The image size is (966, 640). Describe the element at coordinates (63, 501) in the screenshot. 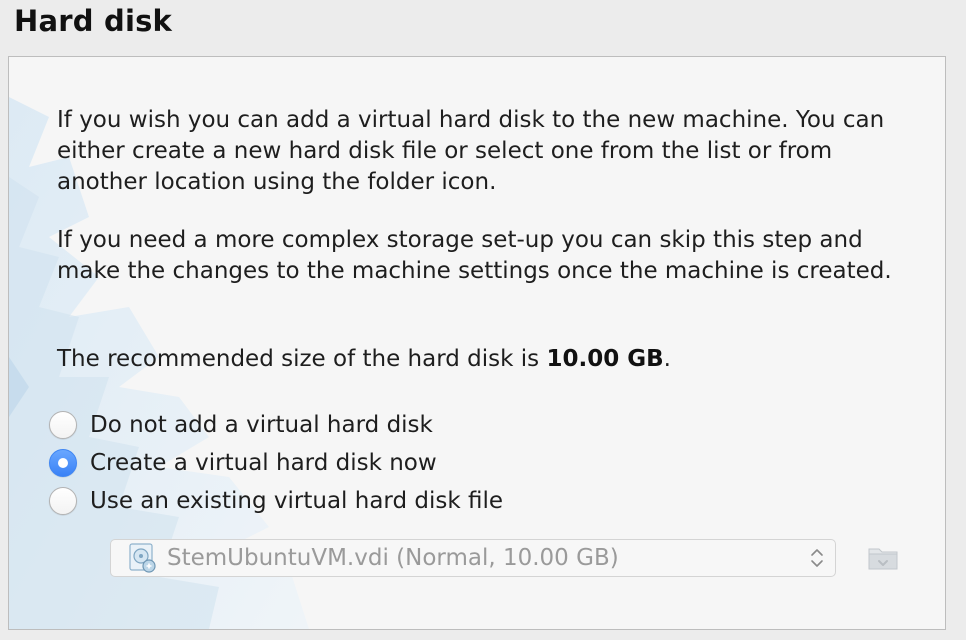

I see `radio-button-existing-disk` at that location.